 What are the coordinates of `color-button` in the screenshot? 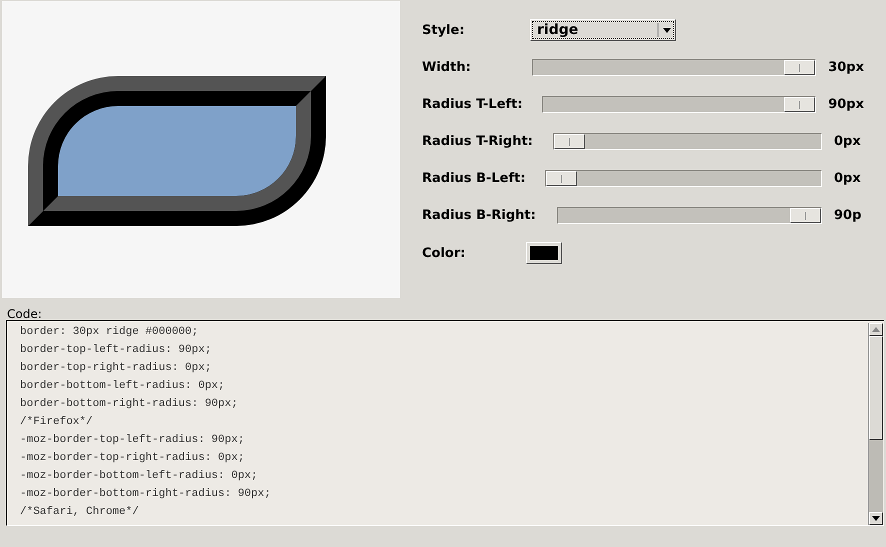 It's located at (544, 253).